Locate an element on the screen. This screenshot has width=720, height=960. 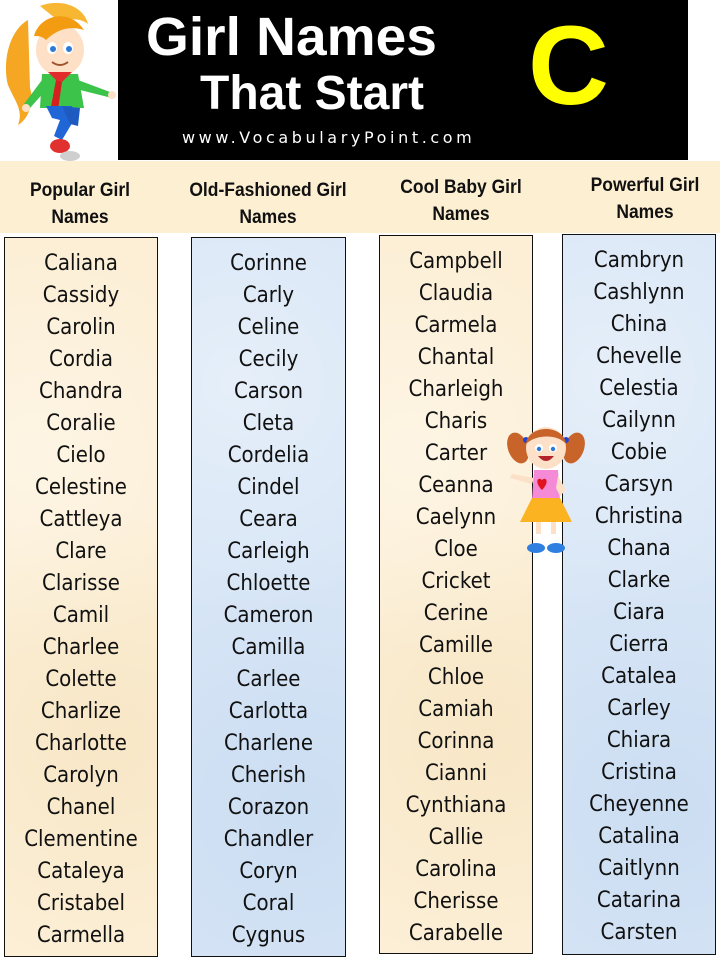
name-item: Carabelle is located at coordinates (456, 933).